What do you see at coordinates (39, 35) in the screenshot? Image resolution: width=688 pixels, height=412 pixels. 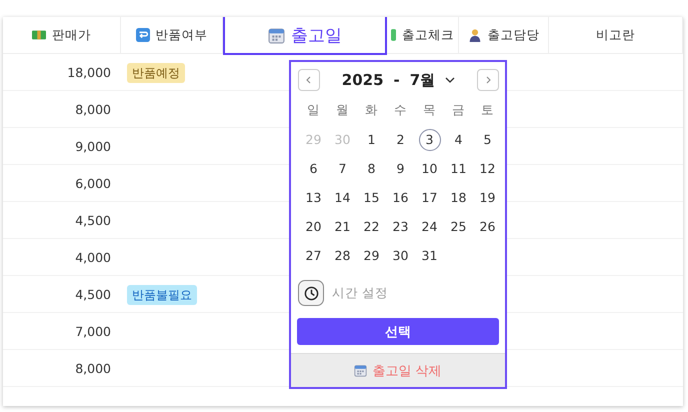 I see `banknote-icon` at bounding box center [39, 35].